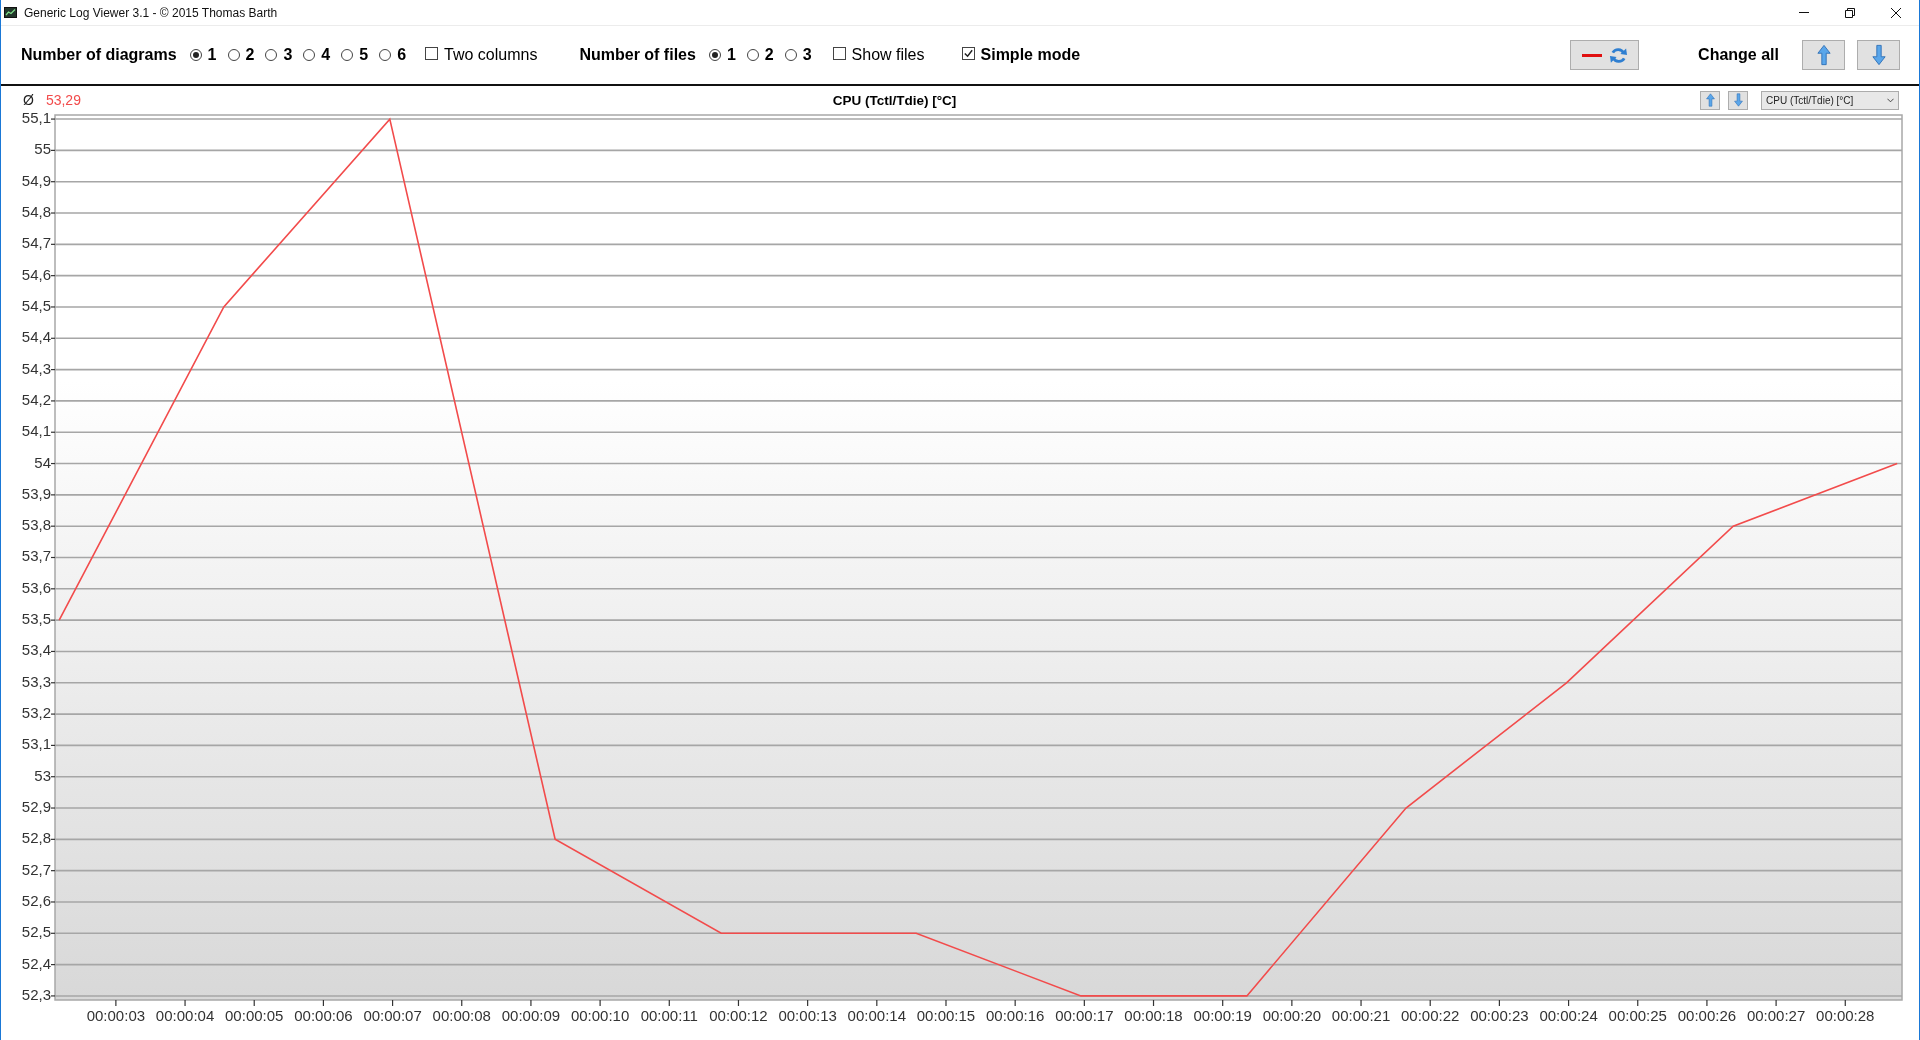 The image size is (1920, 1040). Describe the element at coordinates (1430, 1015) in the screenshot. I see `x-axis-label: 00:00:22` at that location.